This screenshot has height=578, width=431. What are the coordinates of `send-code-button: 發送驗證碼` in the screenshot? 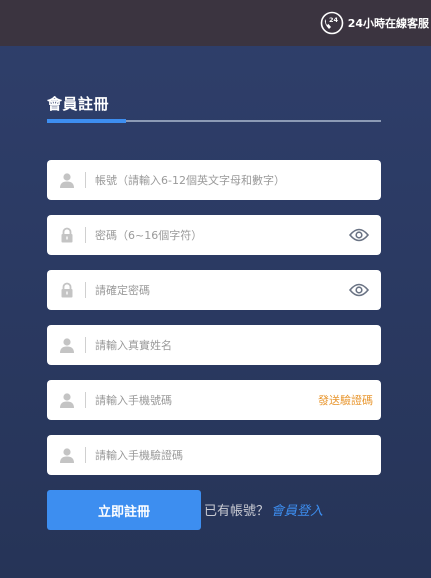 It's located at (345, 400).